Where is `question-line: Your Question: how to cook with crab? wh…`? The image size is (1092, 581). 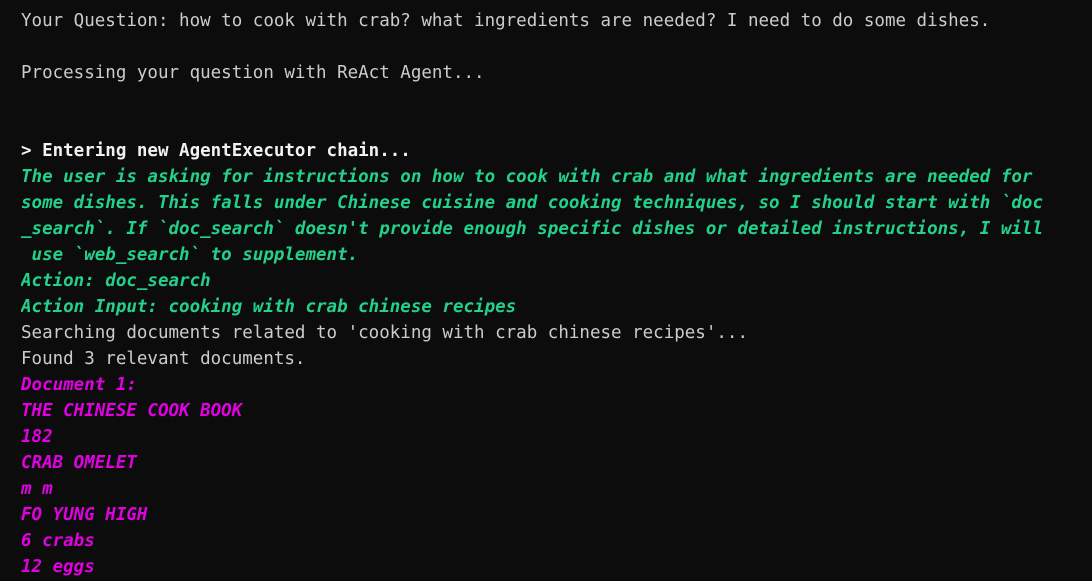 question-line: Your Question: how to cook with crab? wh… is located at coordinates (506, 21).